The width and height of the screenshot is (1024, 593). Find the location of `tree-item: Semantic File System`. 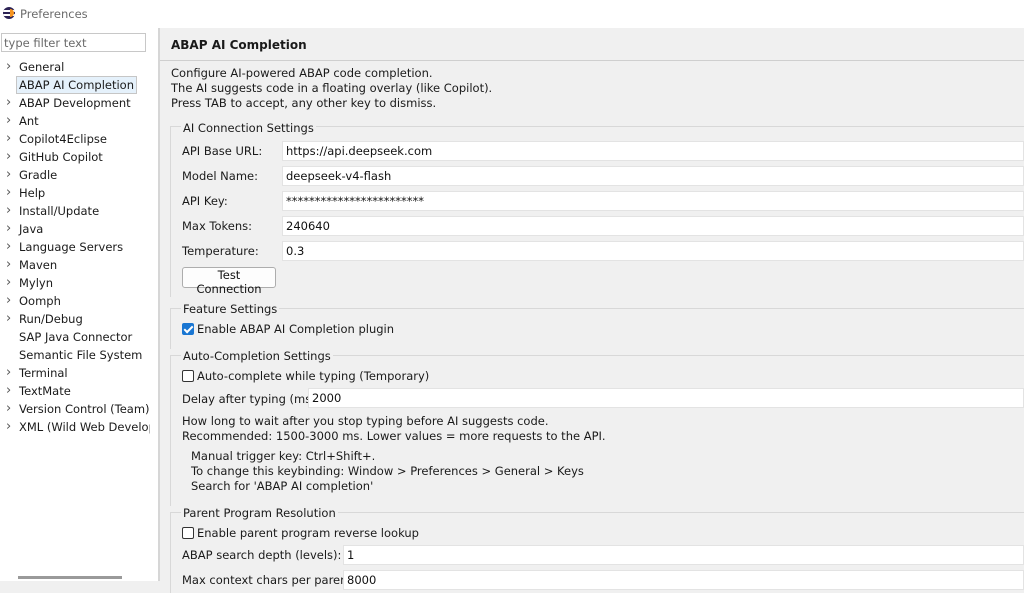

tree-item: Semantic File System is located at coordinates (75, 355).